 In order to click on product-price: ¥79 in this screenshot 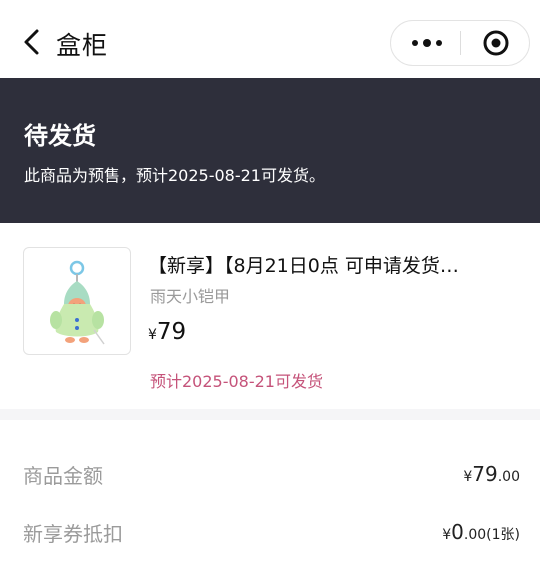, I will do `click(167, 332)`.